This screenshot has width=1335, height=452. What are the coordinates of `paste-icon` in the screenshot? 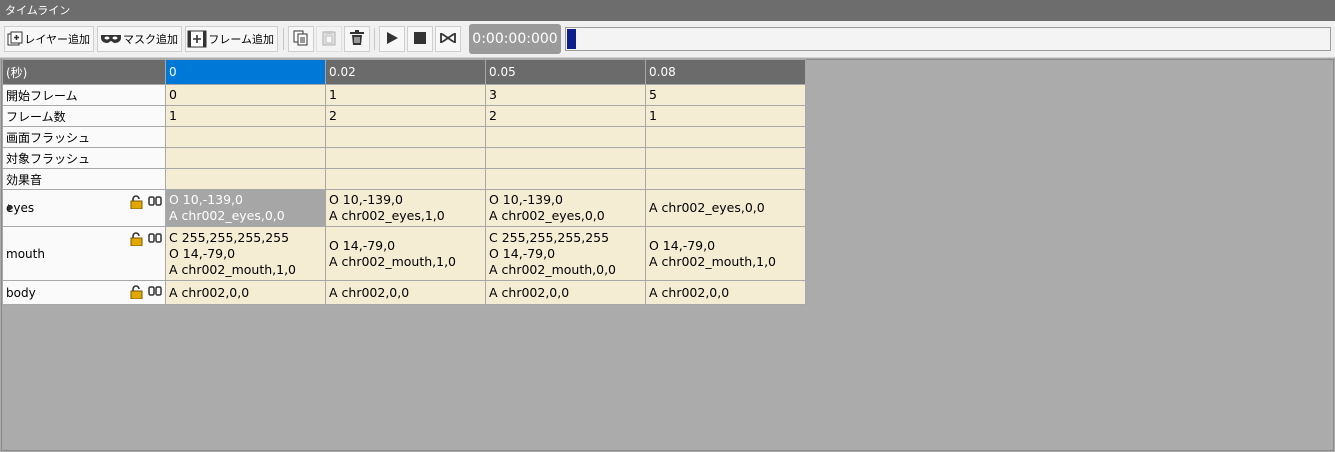 It's located at (329, 39).